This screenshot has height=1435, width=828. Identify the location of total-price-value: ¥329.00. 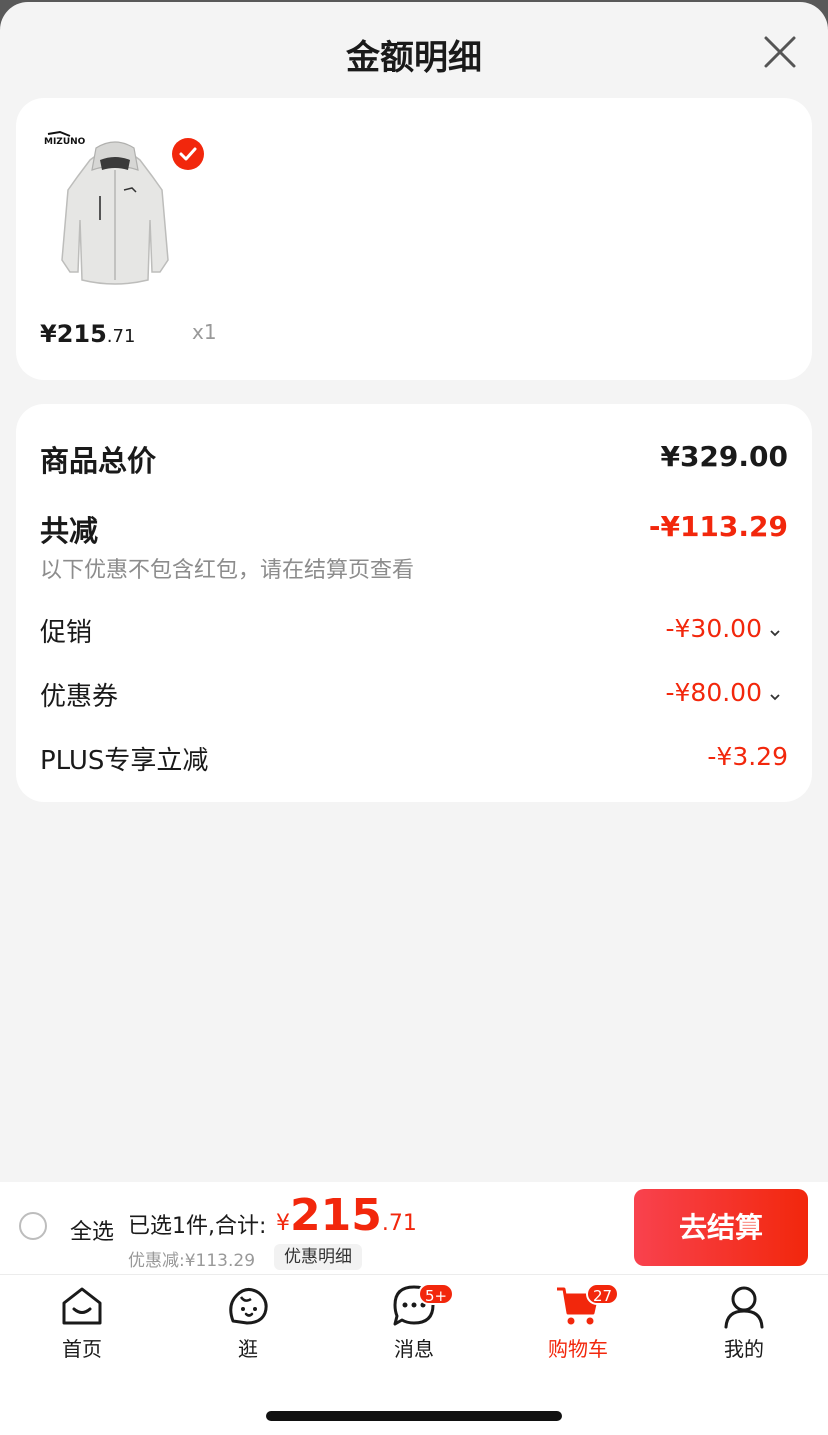
(724, 456).